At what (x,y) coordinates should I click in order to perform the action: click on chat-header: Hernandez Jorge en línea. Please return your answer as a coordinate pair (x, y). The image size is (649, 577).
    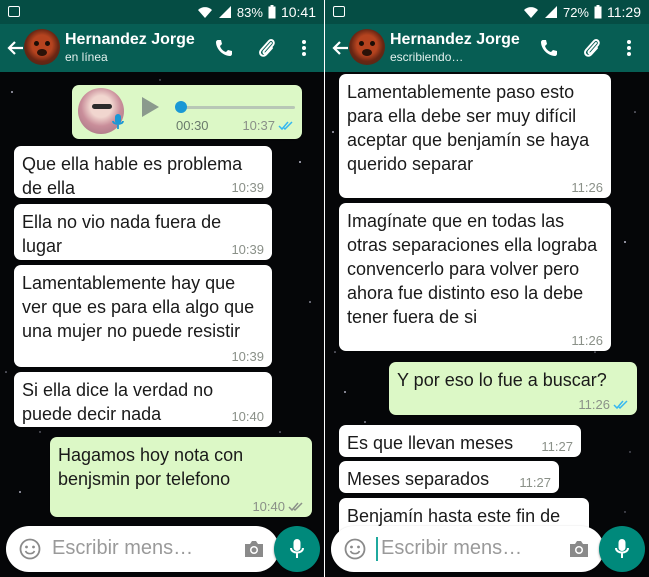
    Looking at the image, I should click on (162, 48).